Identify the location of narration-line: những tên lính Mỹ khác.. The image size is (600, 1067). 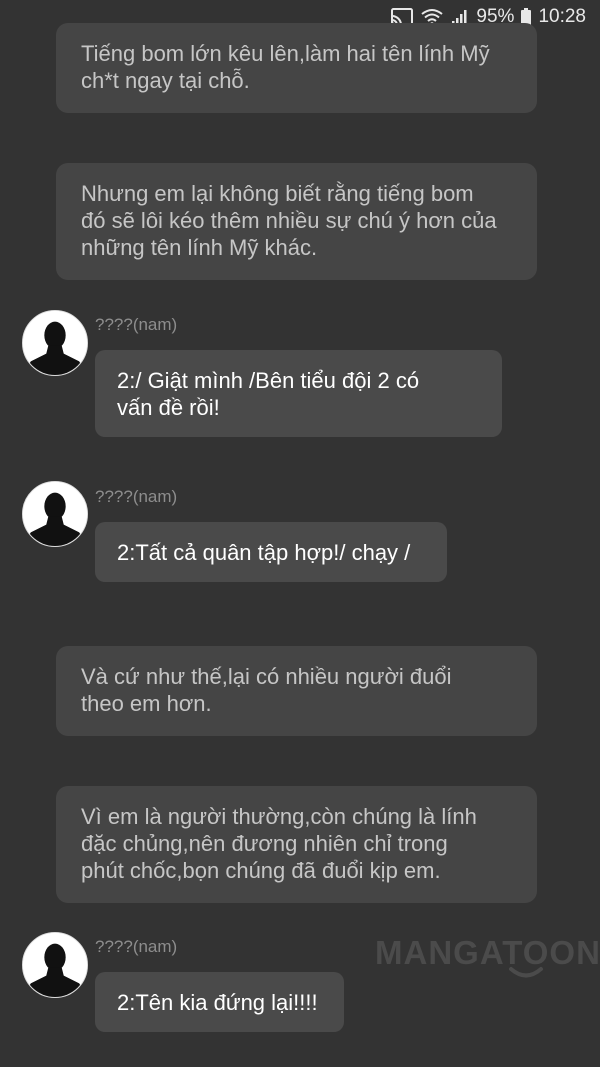
(199, 247).